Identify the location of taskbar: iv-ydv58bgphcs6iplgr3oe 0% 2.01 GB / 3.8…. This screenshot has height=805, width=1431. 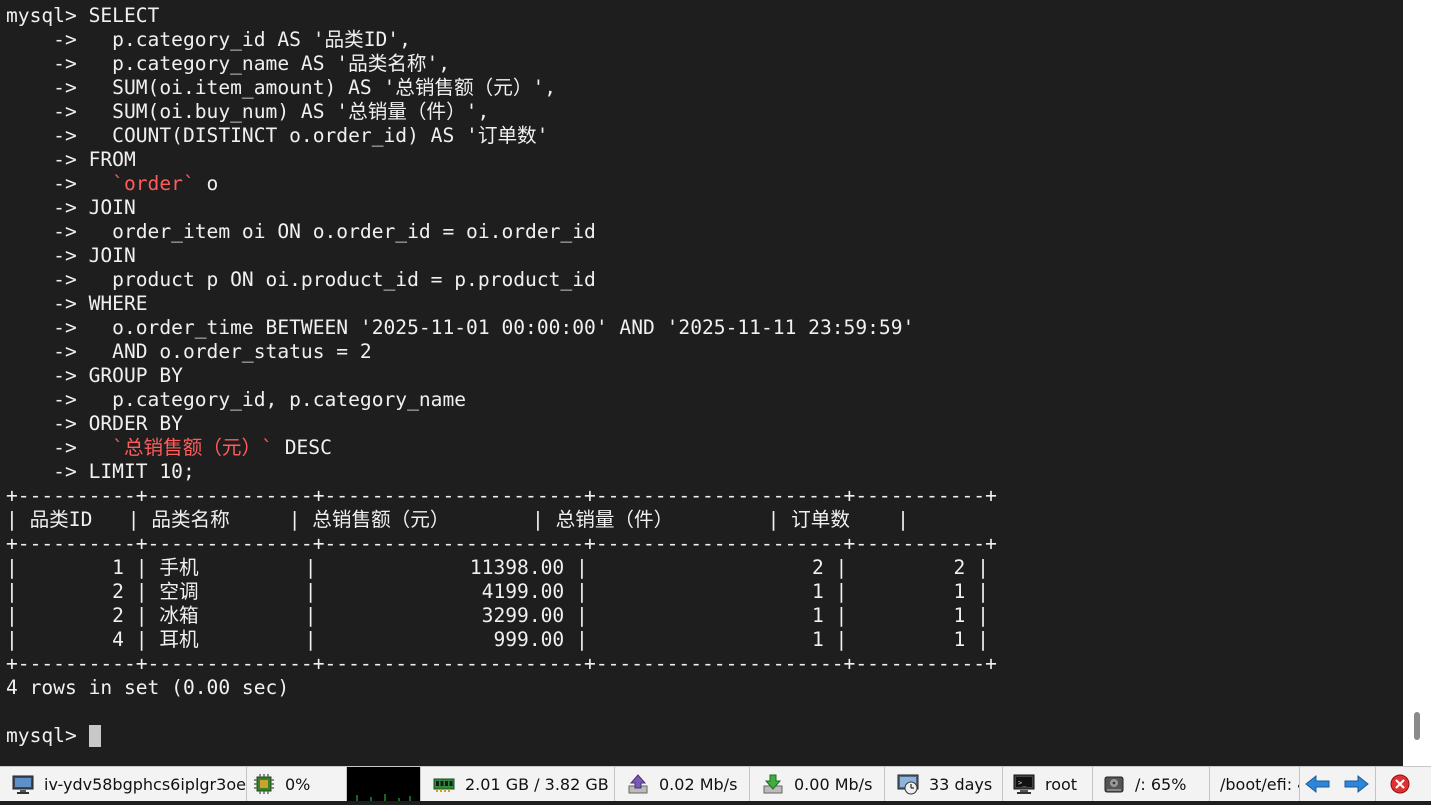
(715, 783).